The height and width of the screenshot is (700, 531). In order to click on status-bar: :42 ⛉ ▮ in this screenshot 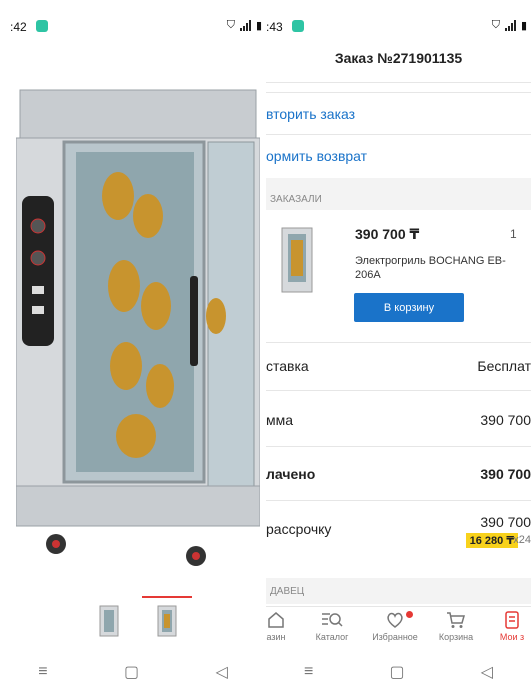, I will do `click(133, 26)`.